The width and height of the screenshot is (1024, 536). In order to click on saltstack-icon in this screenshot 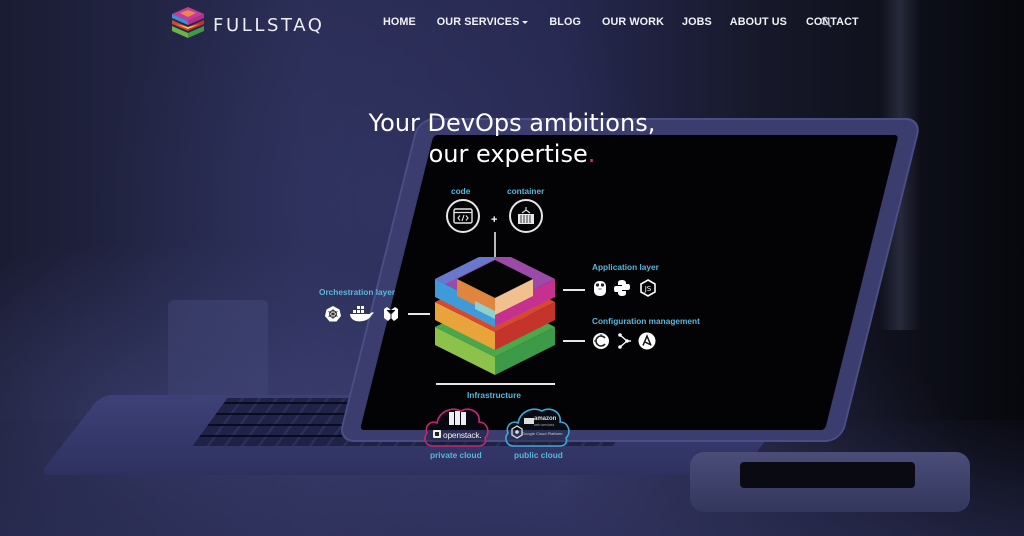, I will do `click(625, 341)`.